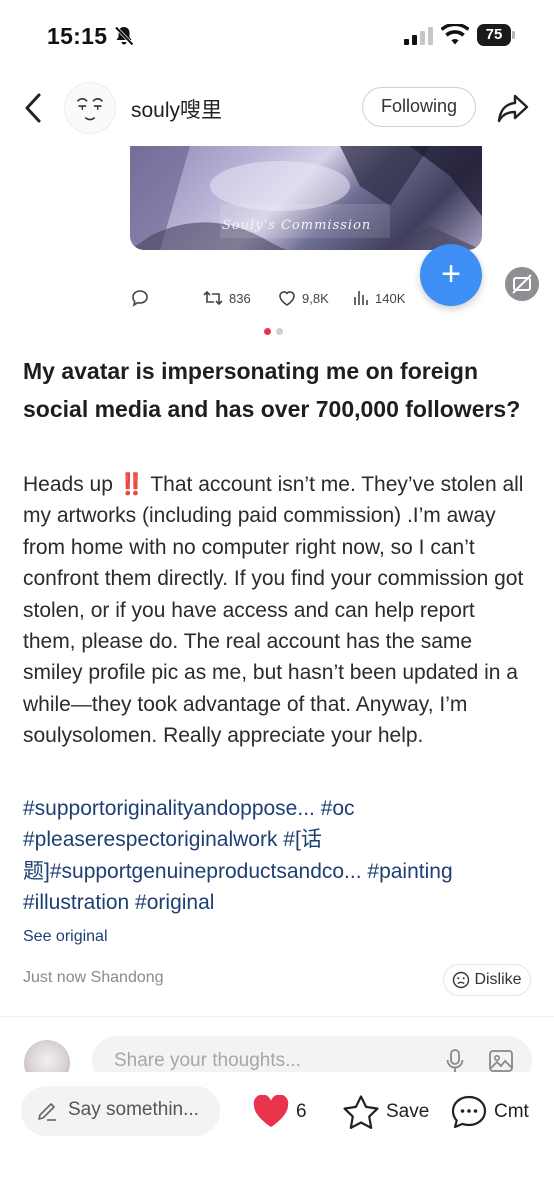 The width and height of the screenshot is (554, 1199). Describe the element at coordinates (65, 937) in the screenshot. I see `see-original-link: See original` at that location.